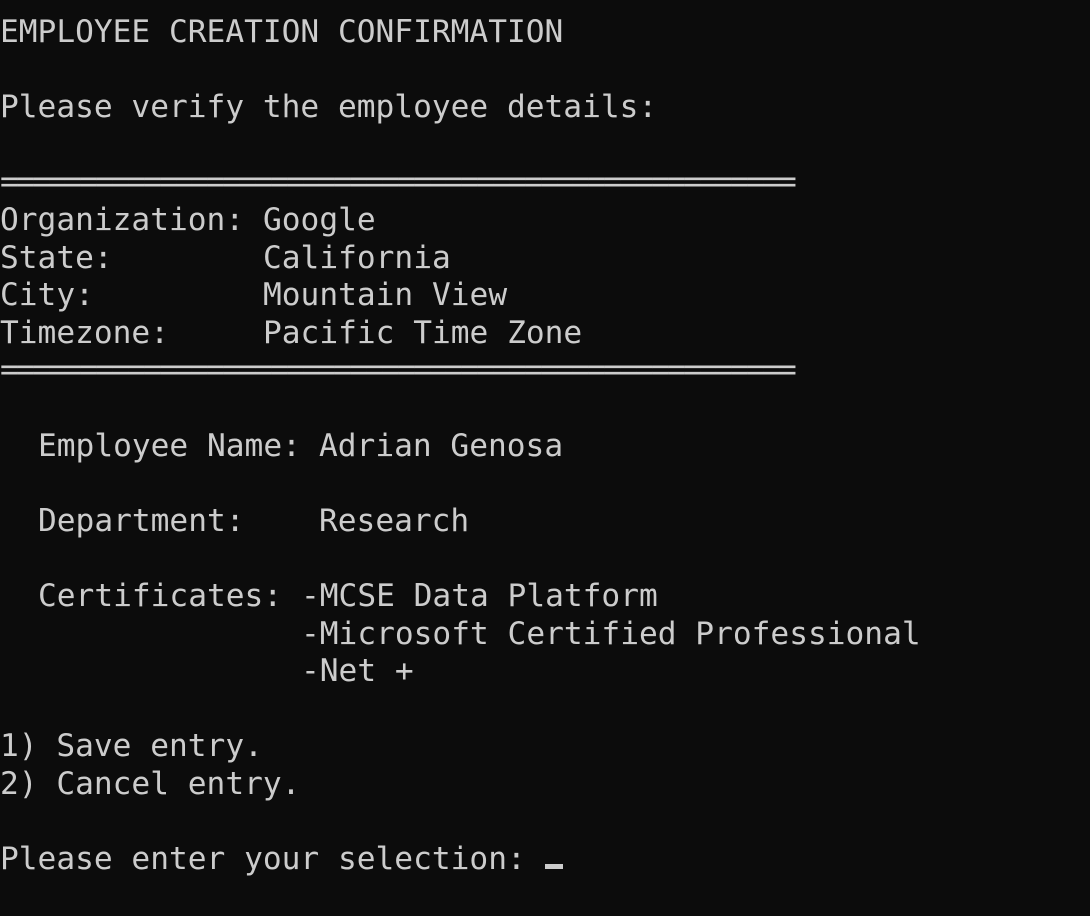 The image size is (1090, 916). Describe the element at coordinates (545, 522) in the screenshot. I see `department-row: Department: Research` at that location.